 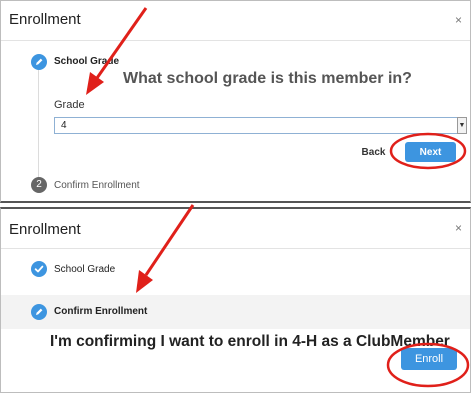 I want to click on step-number-badge: 2, so click(x=39, y=185).